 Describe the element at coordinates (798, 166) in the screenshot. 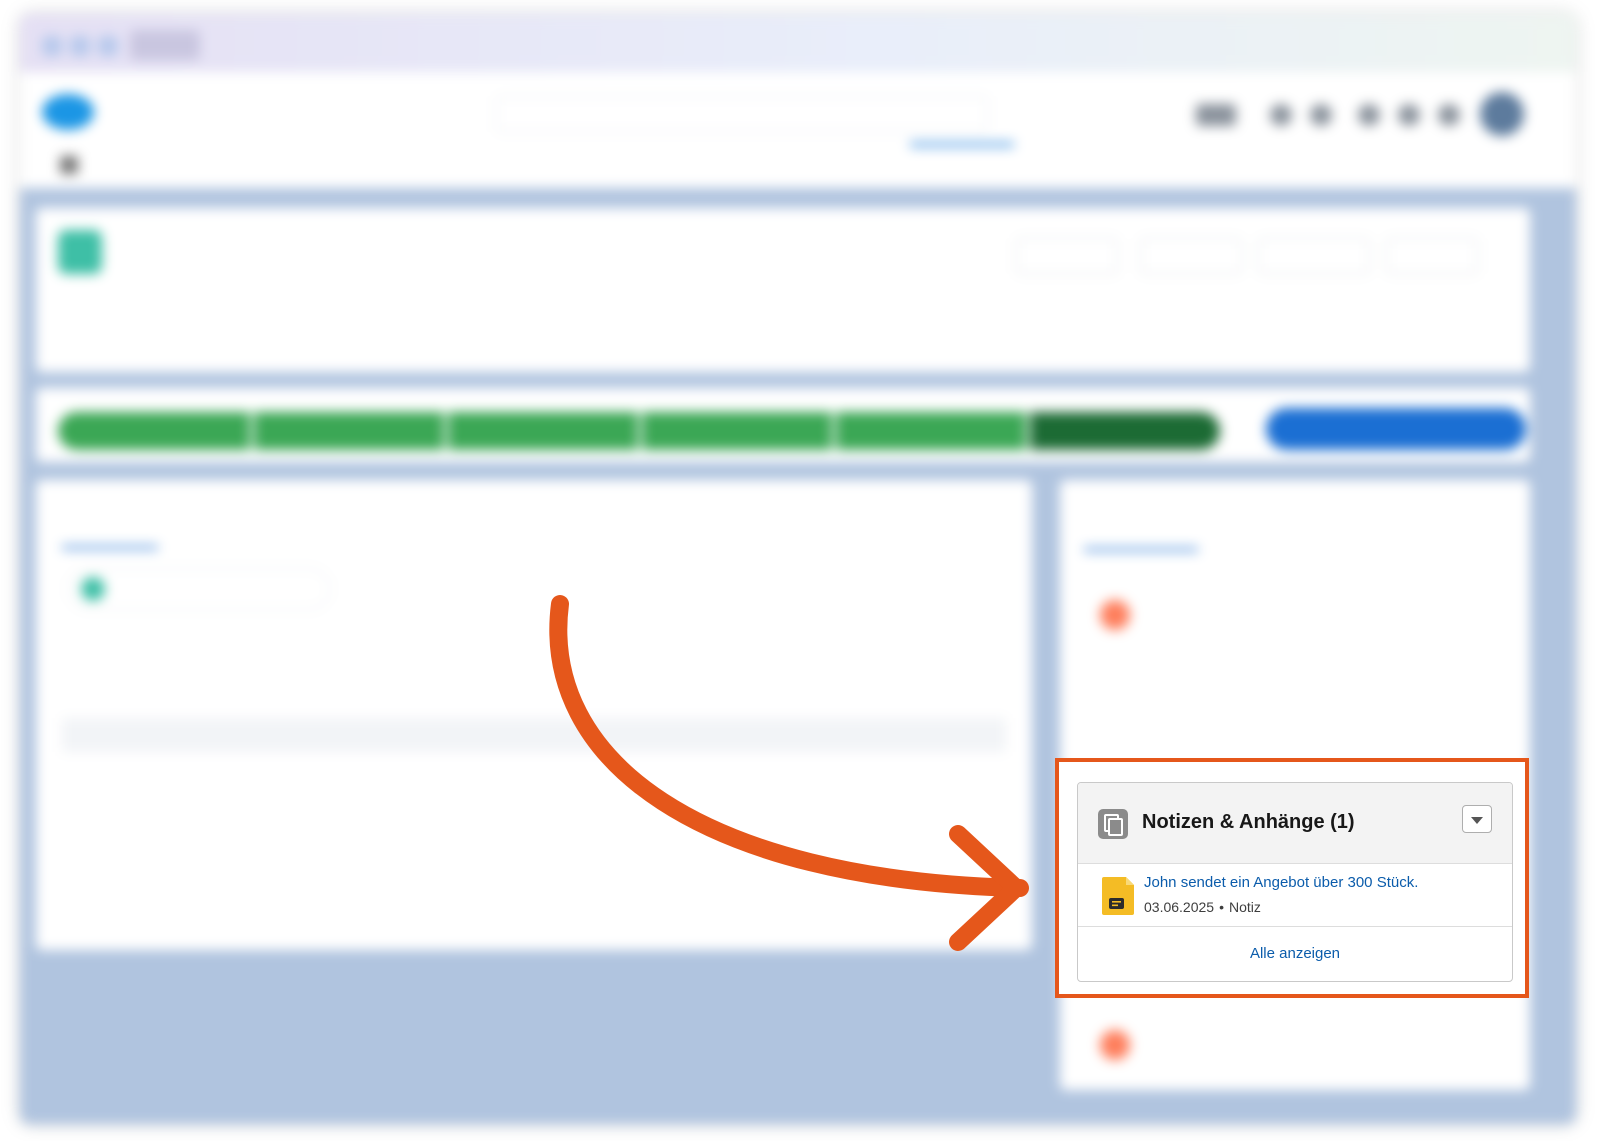

I see `navigation-bar` at that location.